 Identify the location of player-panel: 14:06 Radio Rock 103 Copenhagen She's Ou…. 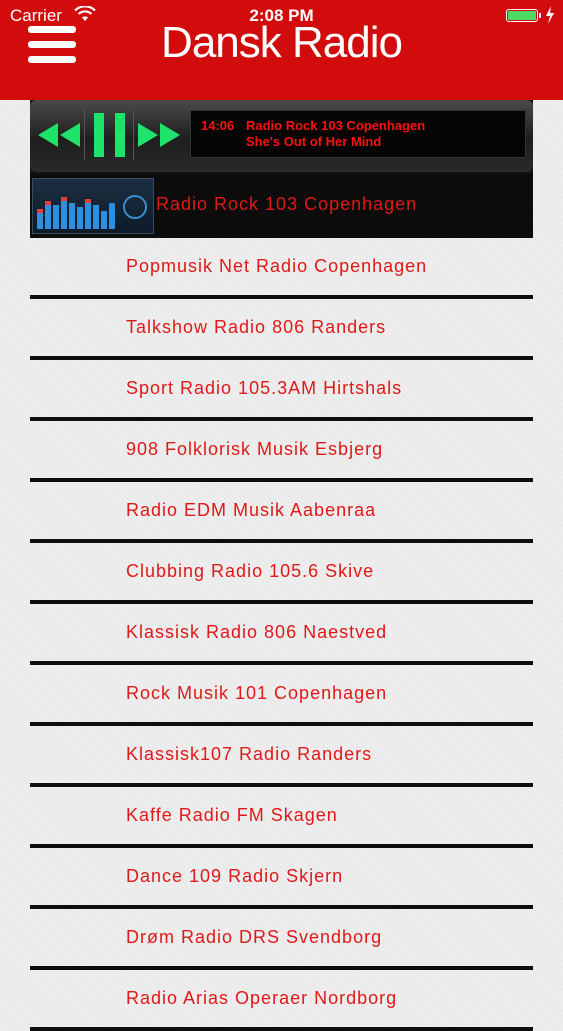
(281, 169).